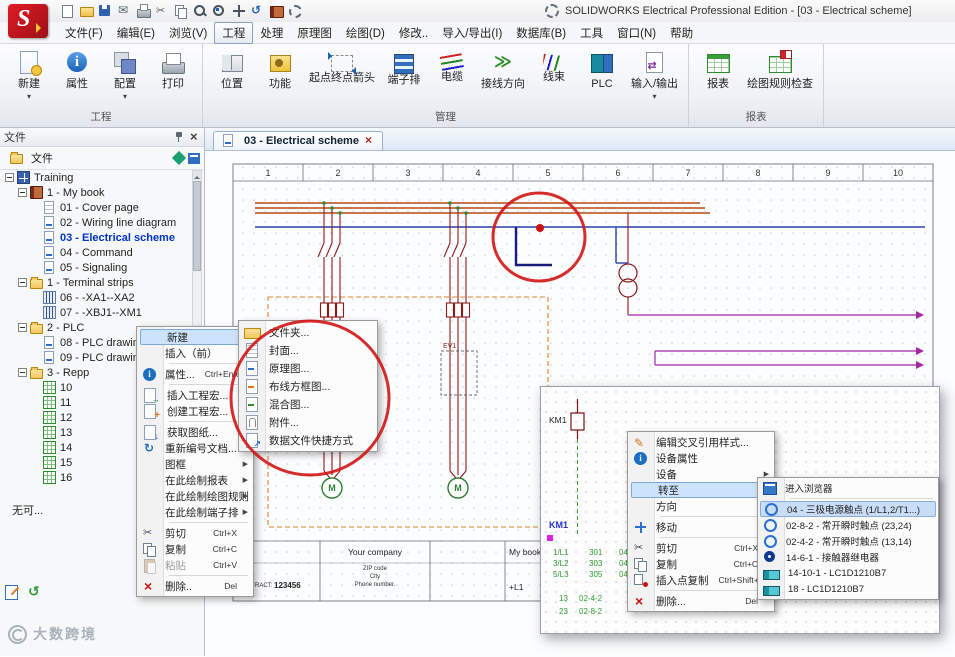 The image size is (955, 657). What do you see at coordinates (541, 33) in the screenshot?
I see `menubar-item: 数据库(B)` at bounding box center [541, 33].